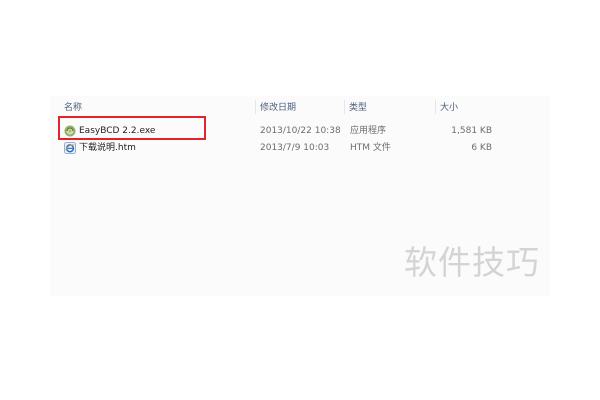  What do you see at coordinates (449, 106) in the screenshot?
I see `column-header-size: 大小` at bounding box center [449, 106].